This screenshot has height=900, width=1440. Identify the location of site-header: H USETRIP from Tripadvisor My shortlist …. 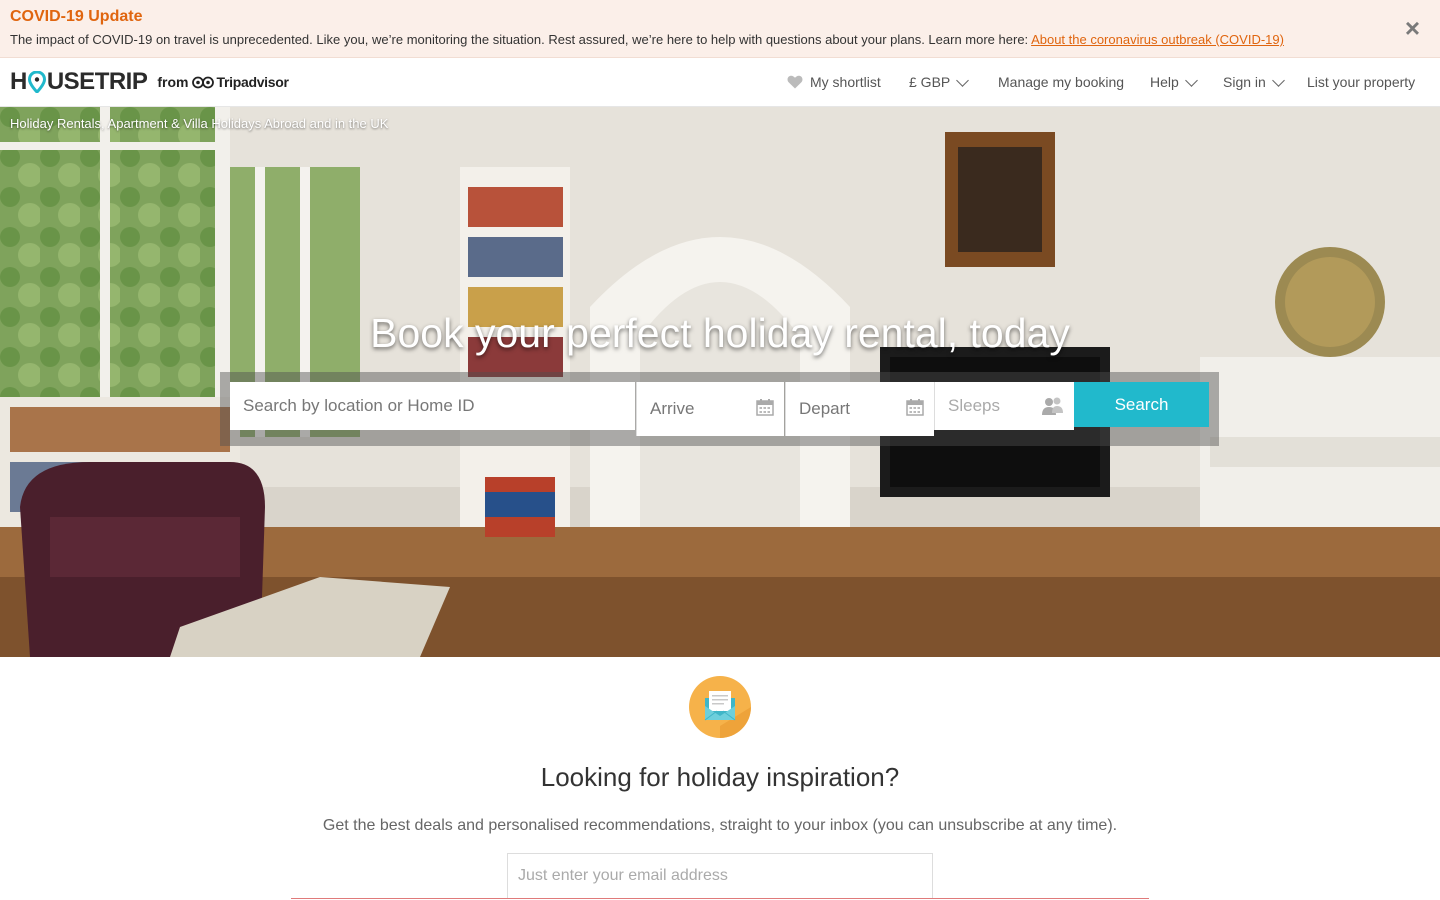
(720, 82).